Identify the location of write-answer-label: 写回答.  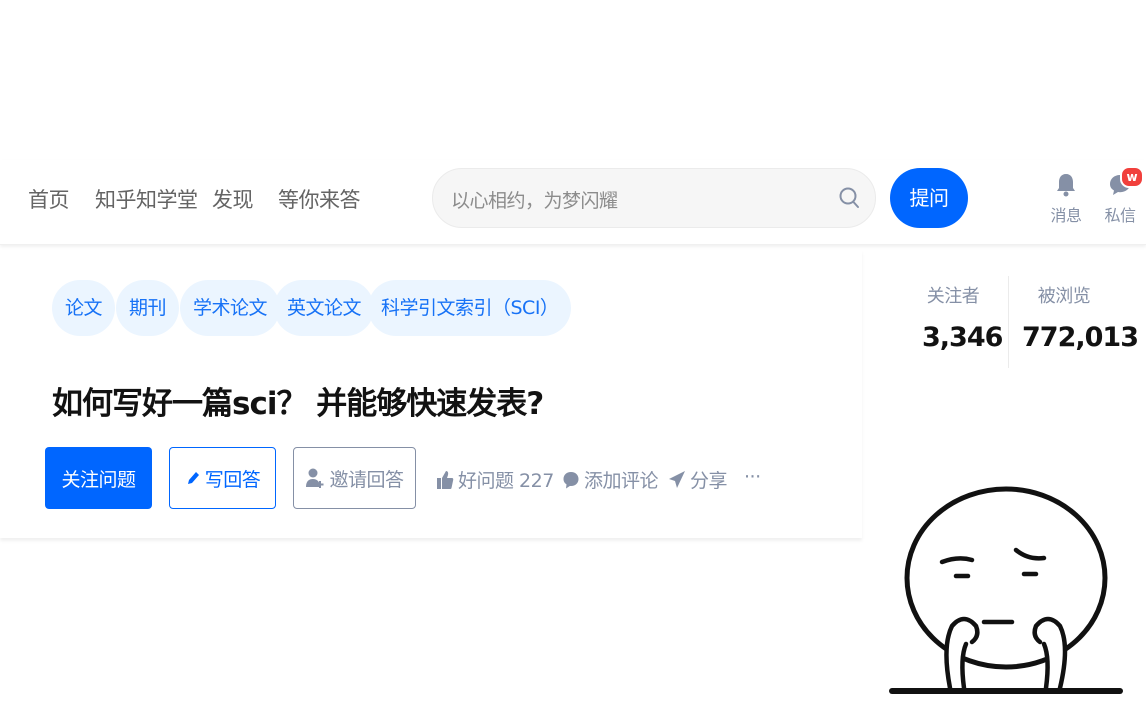
(232, 479).